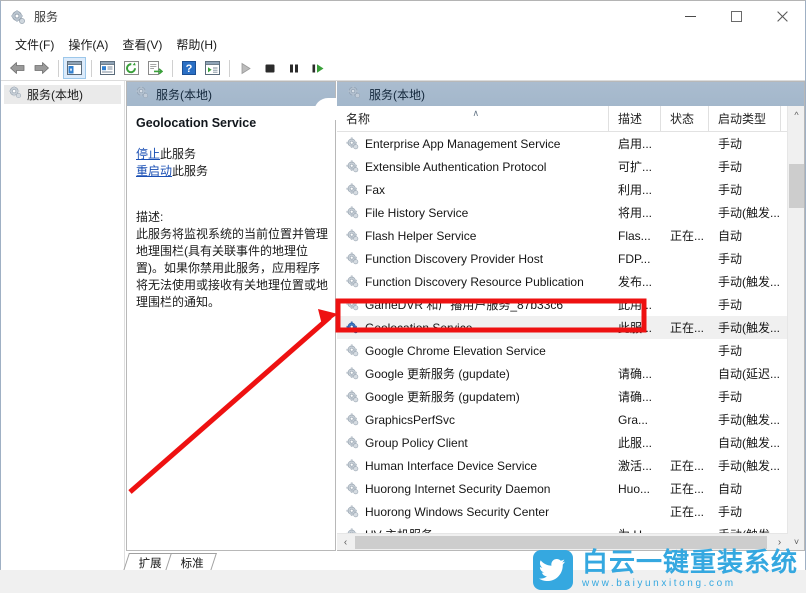  What do you see at coordinates (570, 396) in the screenshot?
I see `table-row: Google 更新服务 (gupdatem) 请确... 手动` at bounding box center [570, 396].